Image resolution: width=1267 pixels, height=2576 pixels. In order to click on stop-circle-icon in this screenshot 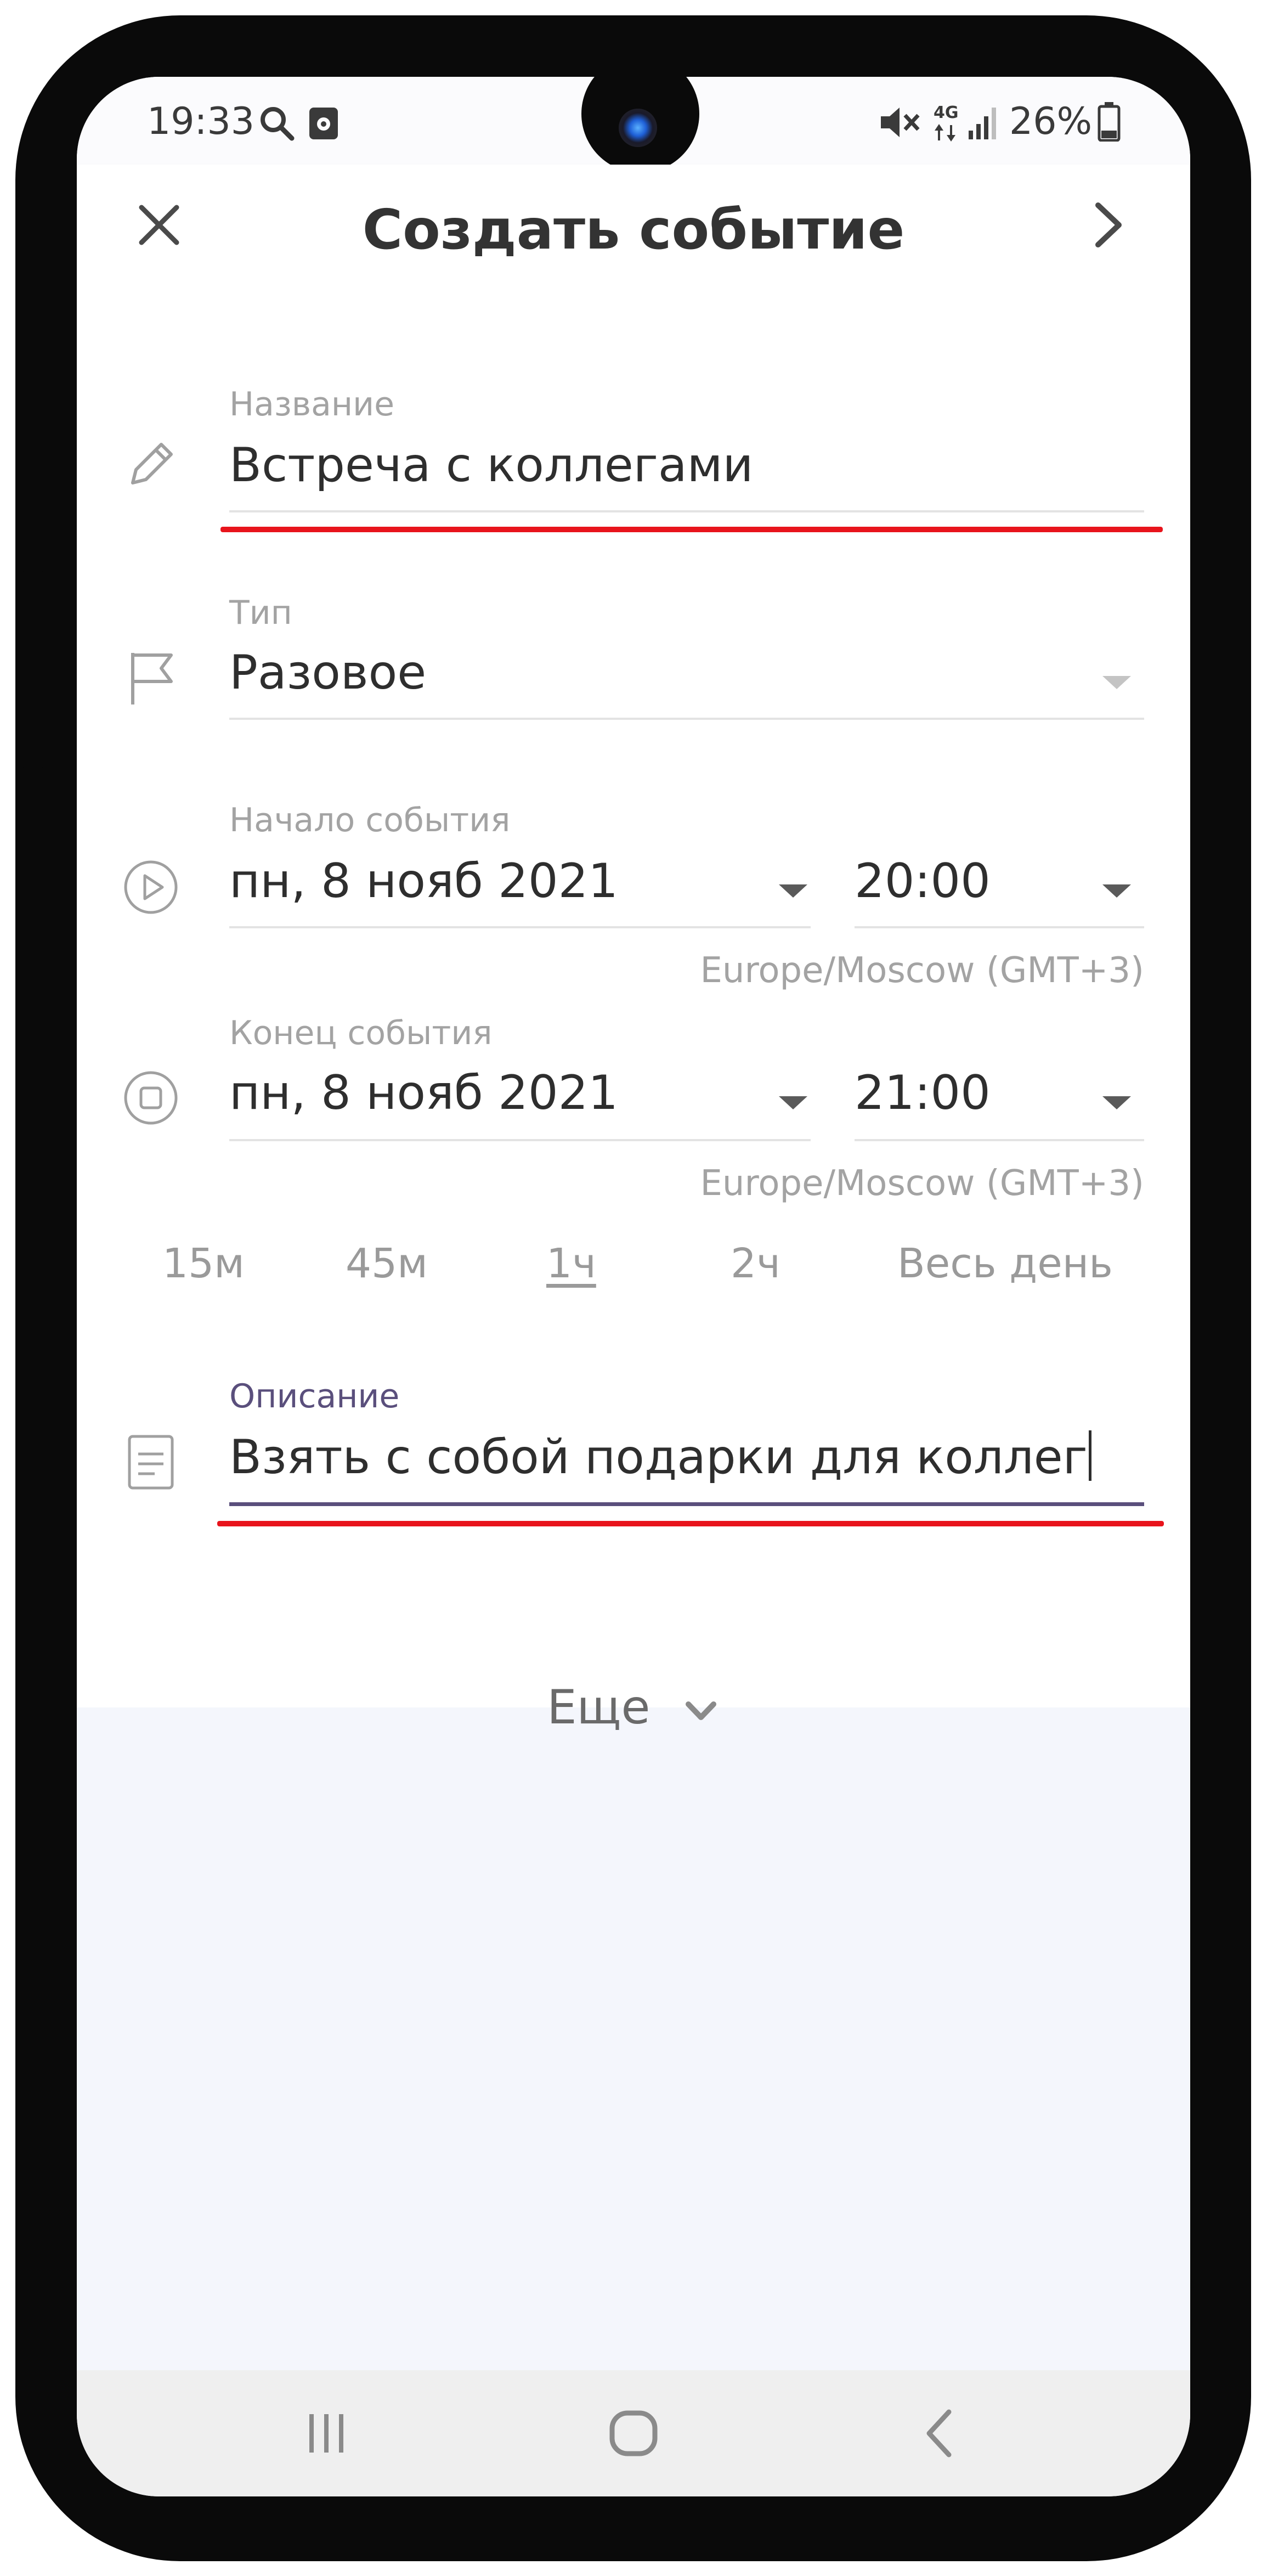, I will do `click(151, 1098)`.